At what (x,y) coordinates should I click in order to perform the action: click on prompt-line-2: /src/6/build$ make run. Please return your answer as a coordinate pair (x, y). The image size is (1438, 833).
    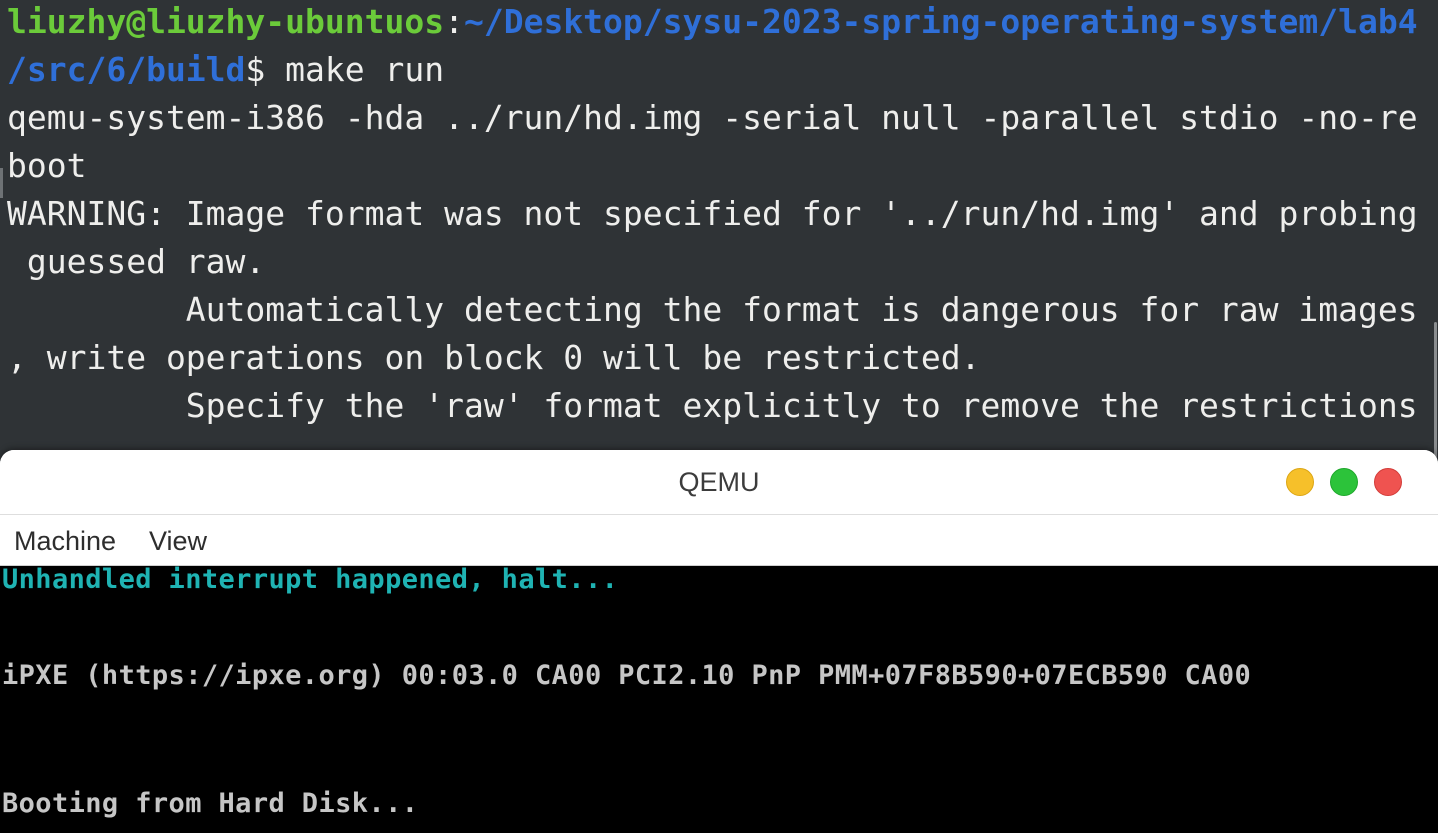
    Looking at the image, I should click on (225, 70).